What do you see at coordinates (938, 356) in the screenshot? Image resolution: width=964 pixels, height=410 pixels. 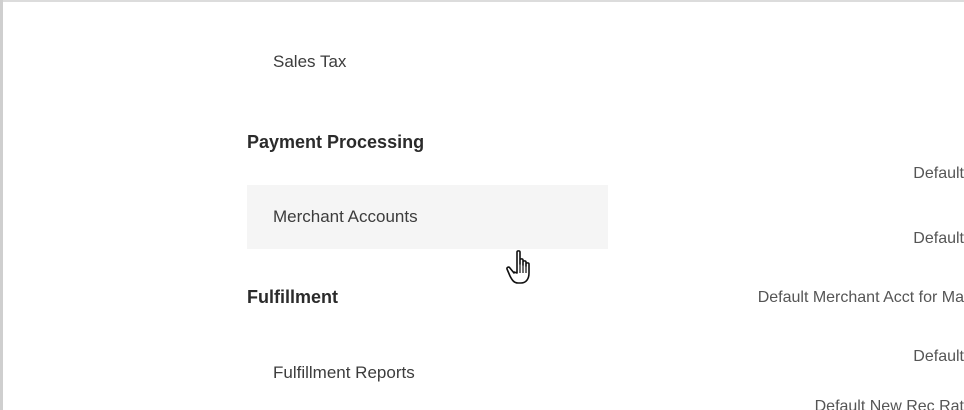 I see `setting-label-default-3: Default` at bounding box center [938, 356].